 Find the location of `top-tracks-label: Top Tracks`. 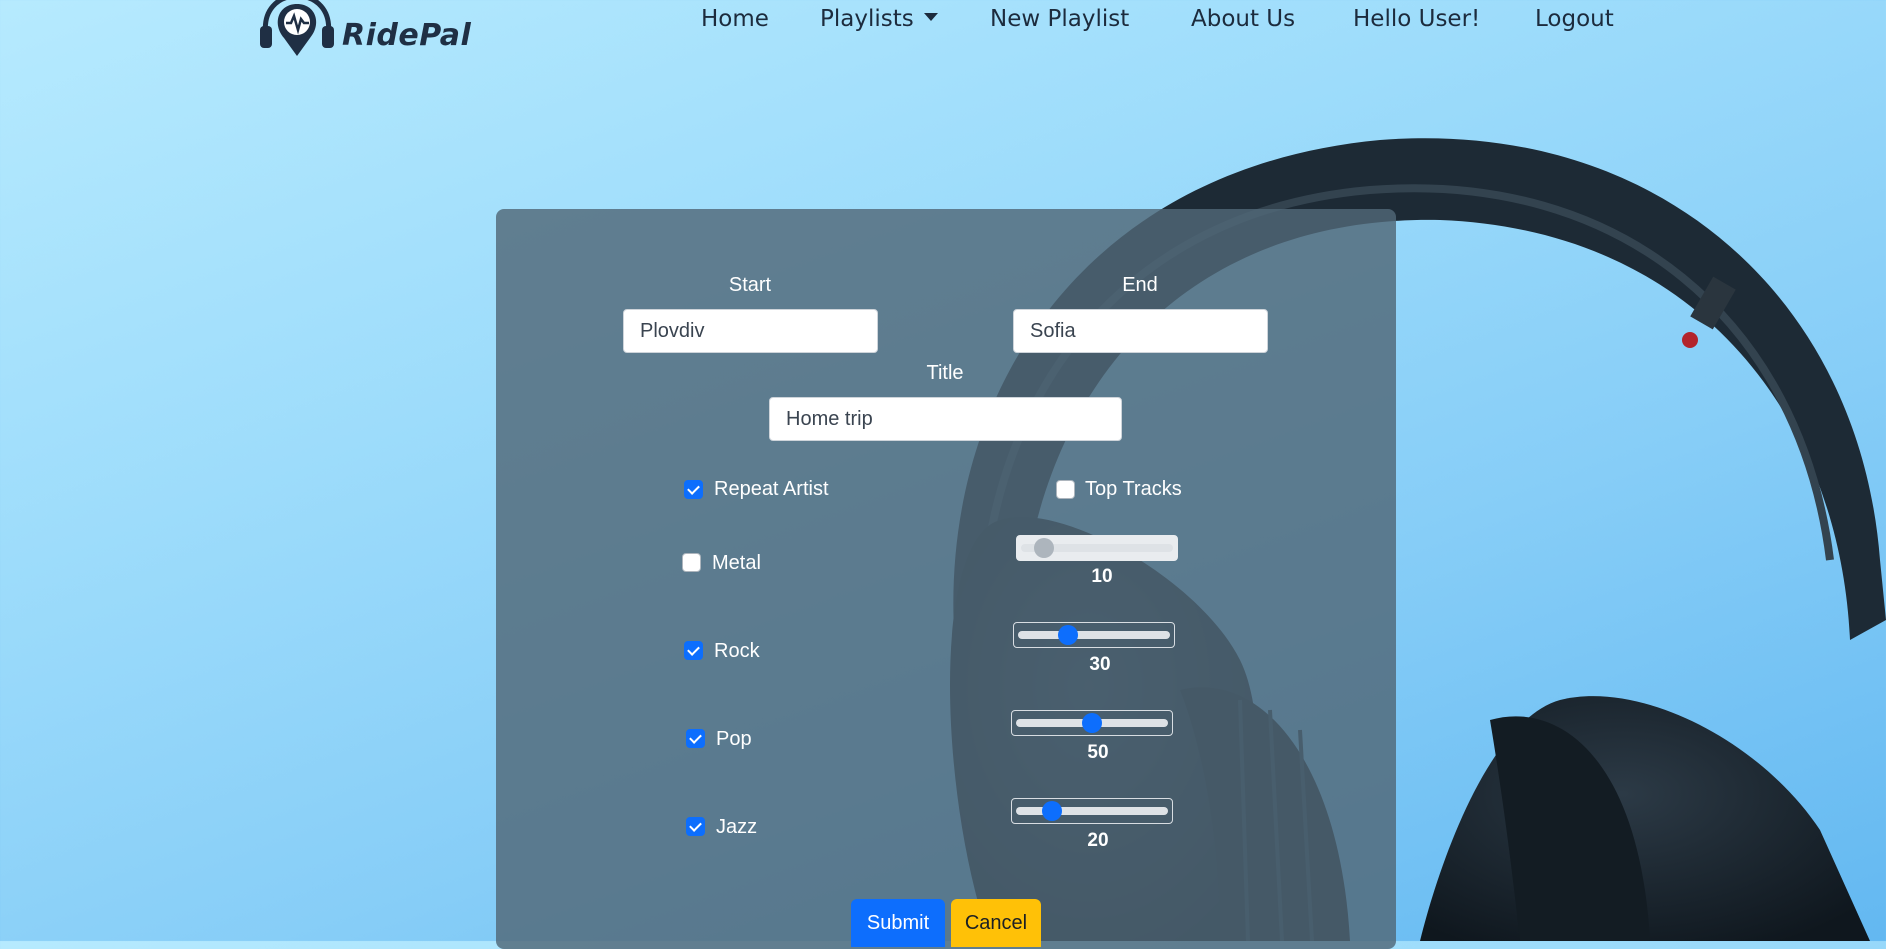

top-tracks-label: Top Tracks is located at coordinates (1133, 489).